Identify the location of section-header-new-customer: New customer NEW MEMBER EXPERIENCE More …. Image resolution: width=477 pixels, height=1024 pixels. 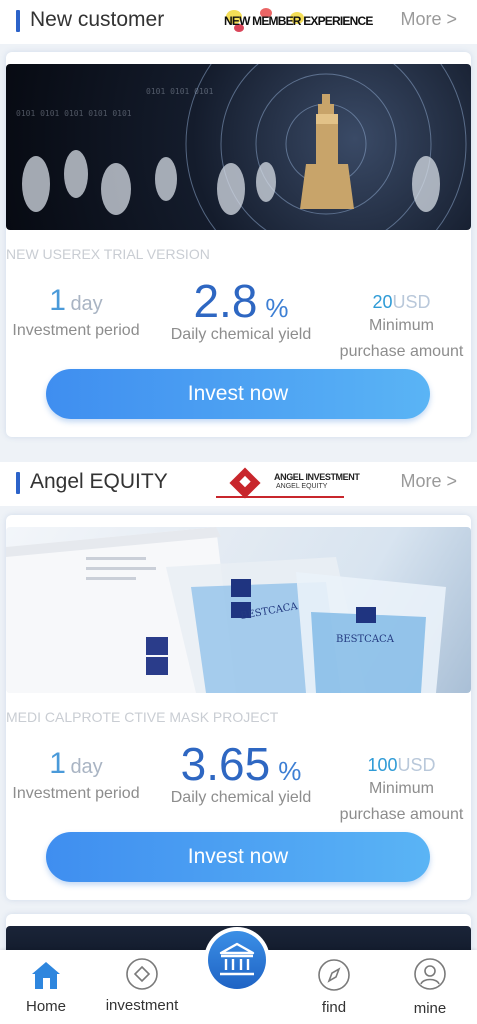
(238, 22).